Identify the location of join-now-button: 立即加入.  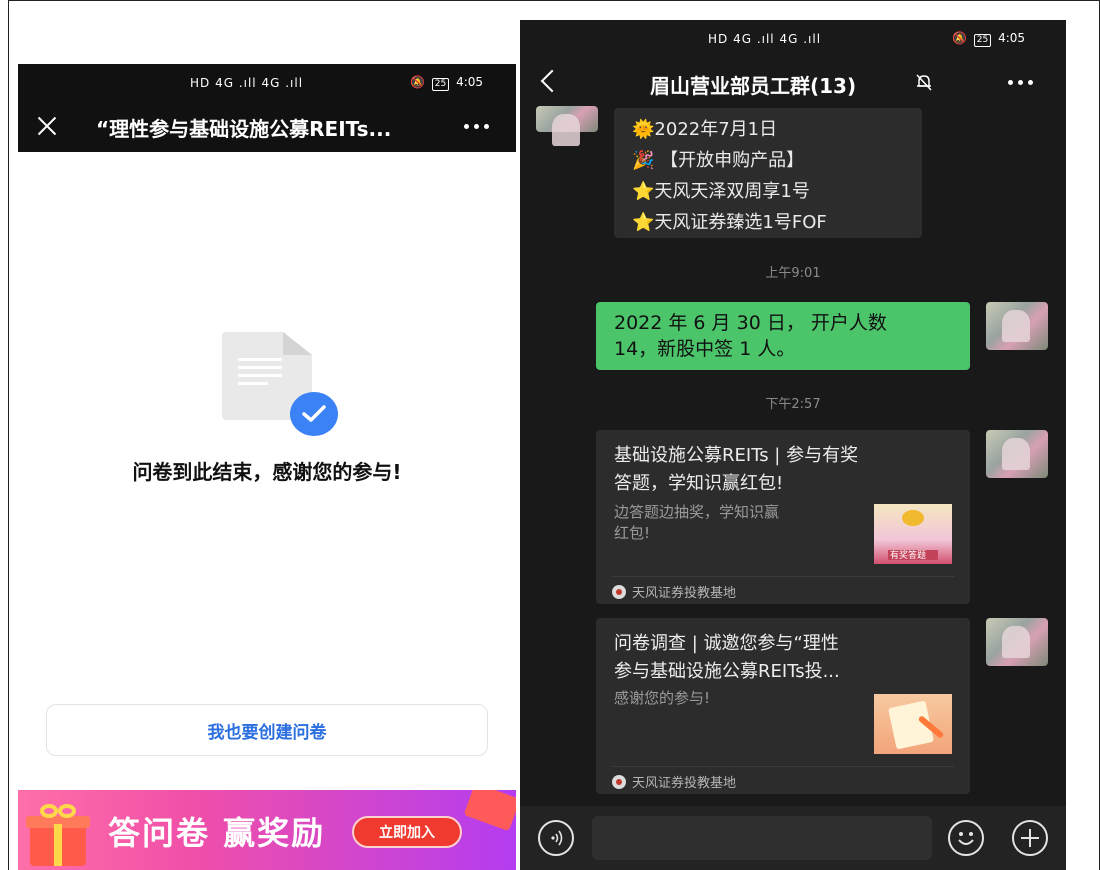
(407, 832).